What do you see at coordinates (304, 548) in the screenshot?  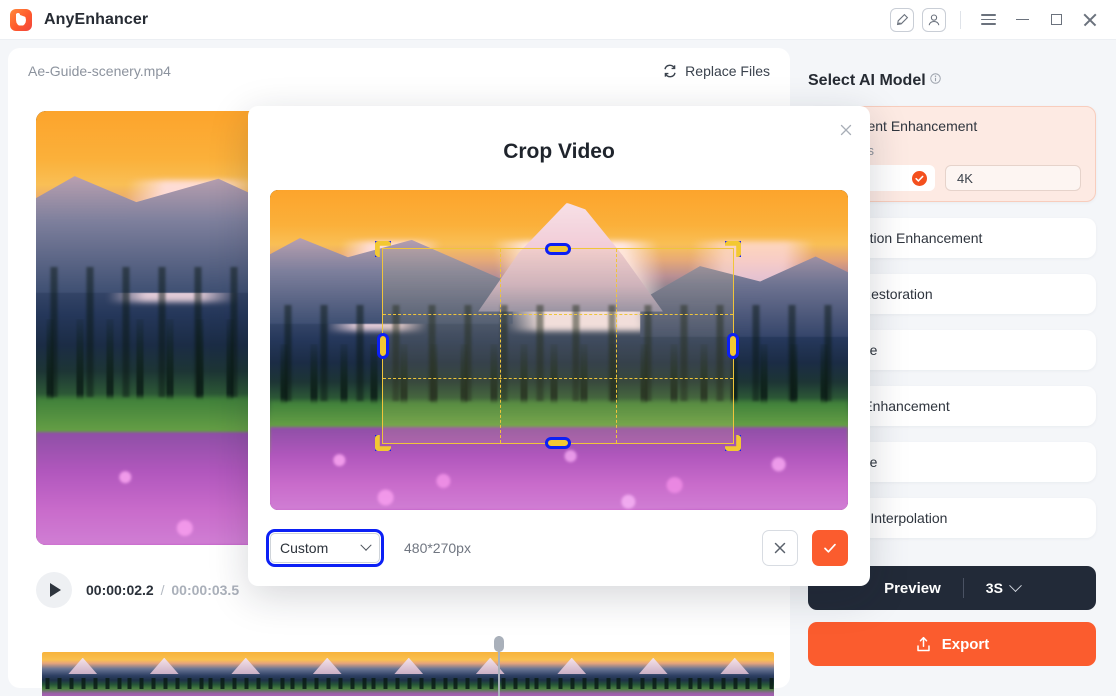 I see `aspect-ratio-value: Custom` at bounding box center [304, 548].